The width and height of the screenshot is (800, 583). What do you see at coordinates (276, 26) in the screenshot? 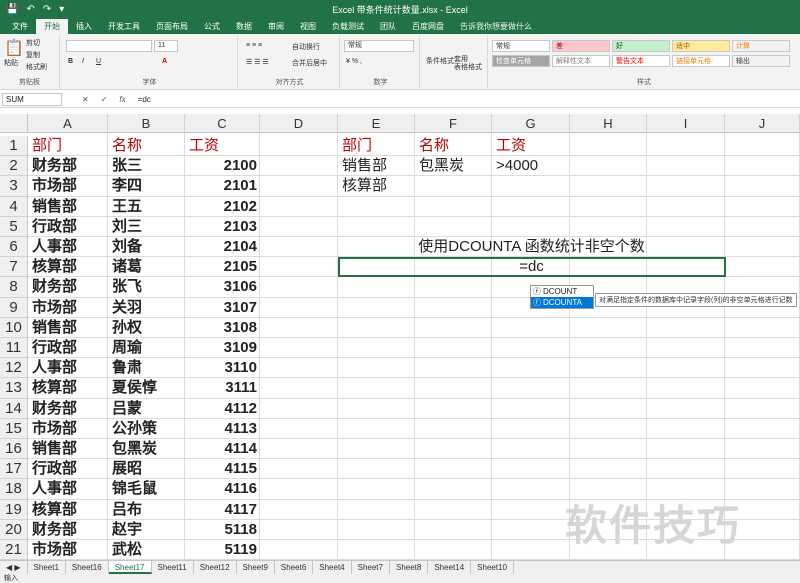
I see `tab-7: 审阅` at bounding box center [276, 26].